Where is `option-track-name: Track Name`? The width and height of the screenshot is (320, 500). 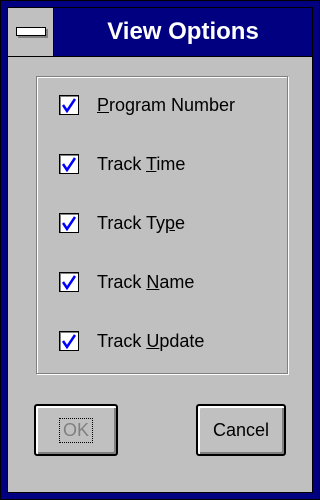 option-track-name: Track Name is located at coordinates (126, 282).